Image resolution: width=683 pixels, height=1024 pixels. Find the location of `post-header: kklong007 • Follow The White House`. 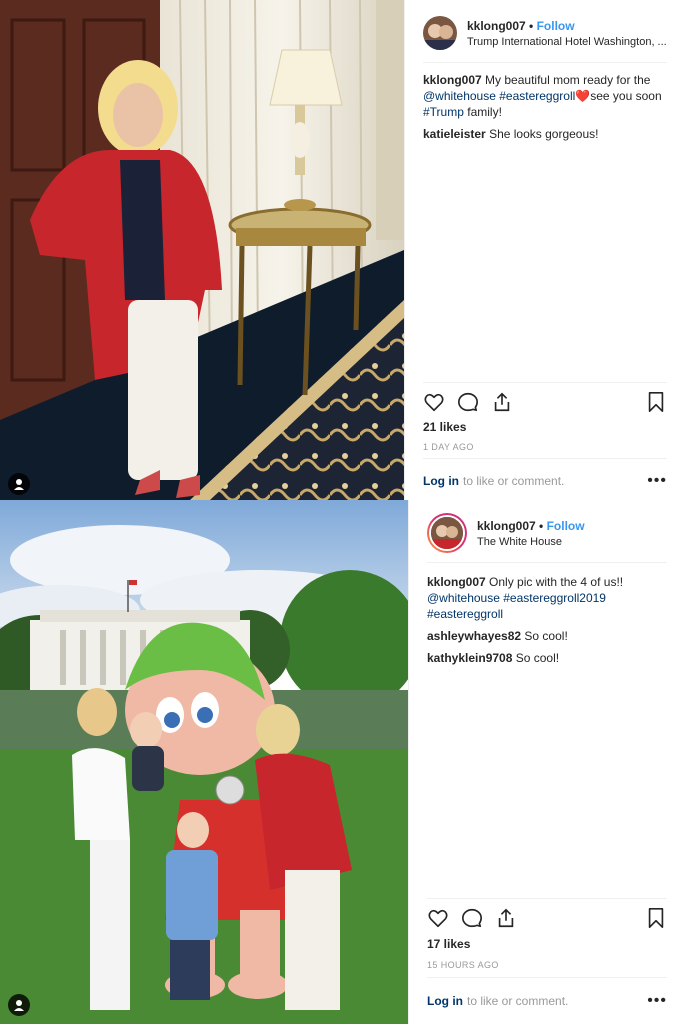

post-header: kklong007 • Follow The White House is located at coordinates (547, 533).